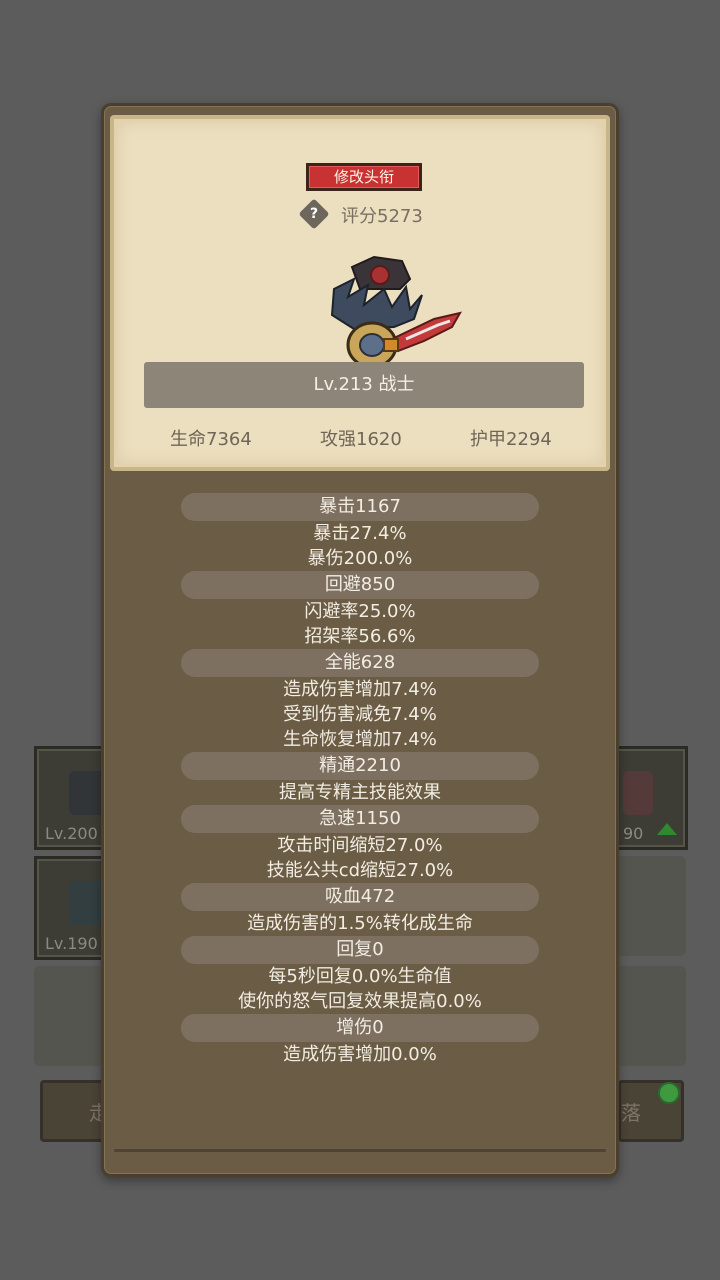 This screenshot has width=720, height=1280. I want to click on equip-slot-2: Lv.190, so click(72, 908).